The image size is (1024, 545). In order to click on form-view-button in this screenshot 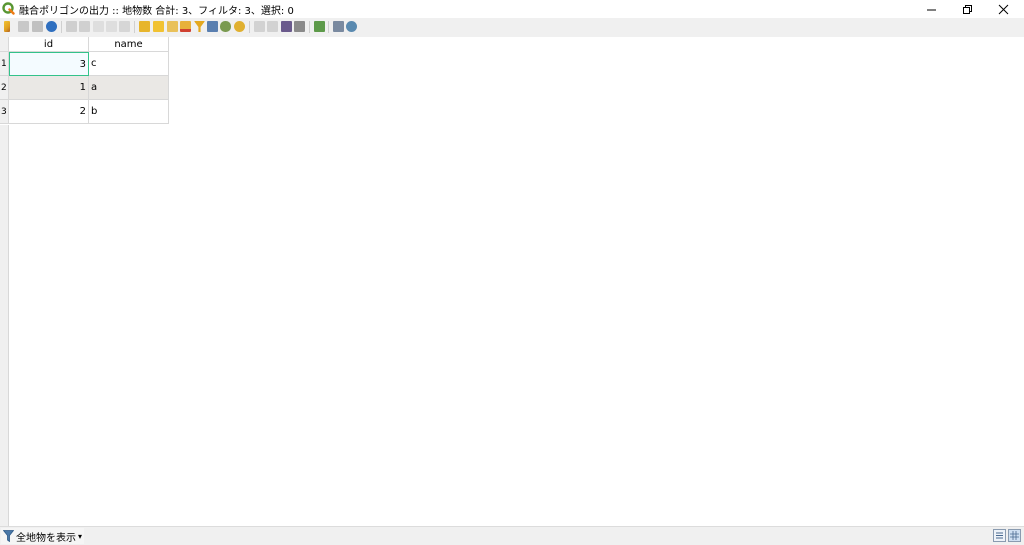, I will do `click(999, 535)`.